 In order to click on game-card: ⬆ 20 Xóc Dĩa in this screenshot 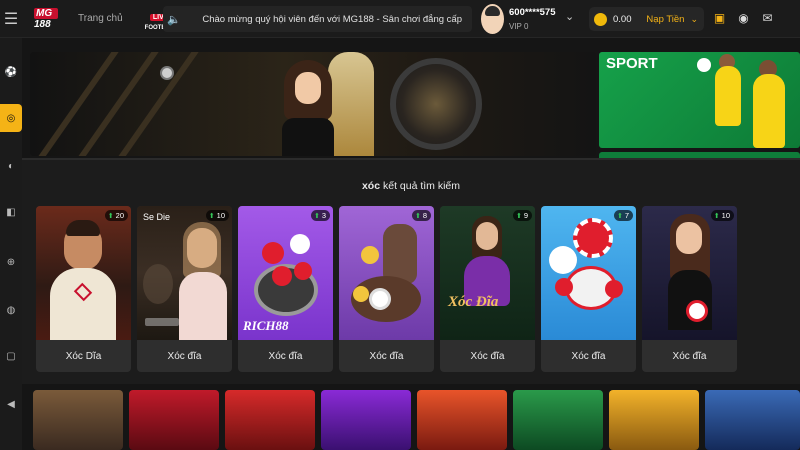, I will do `click(83, 289)`.